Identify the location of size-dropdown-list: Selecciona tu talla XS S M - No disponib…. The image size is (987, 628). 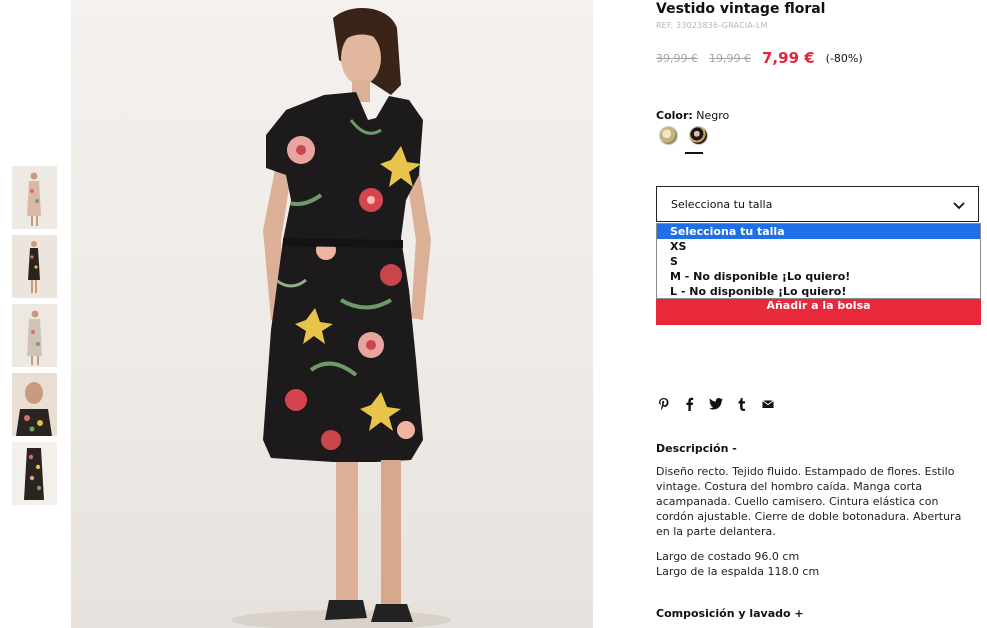
(818, 261).